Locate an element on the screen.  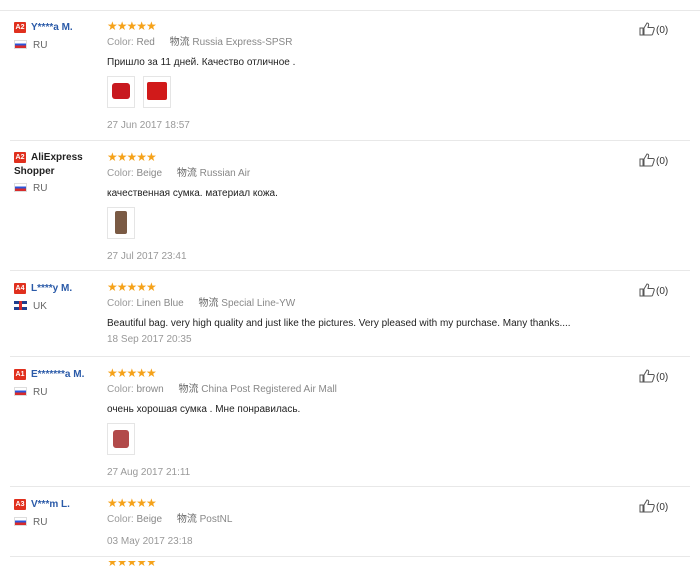
review-text: очень хорошая сумка . Мне понравилась. is located at coordinates (204, 409).